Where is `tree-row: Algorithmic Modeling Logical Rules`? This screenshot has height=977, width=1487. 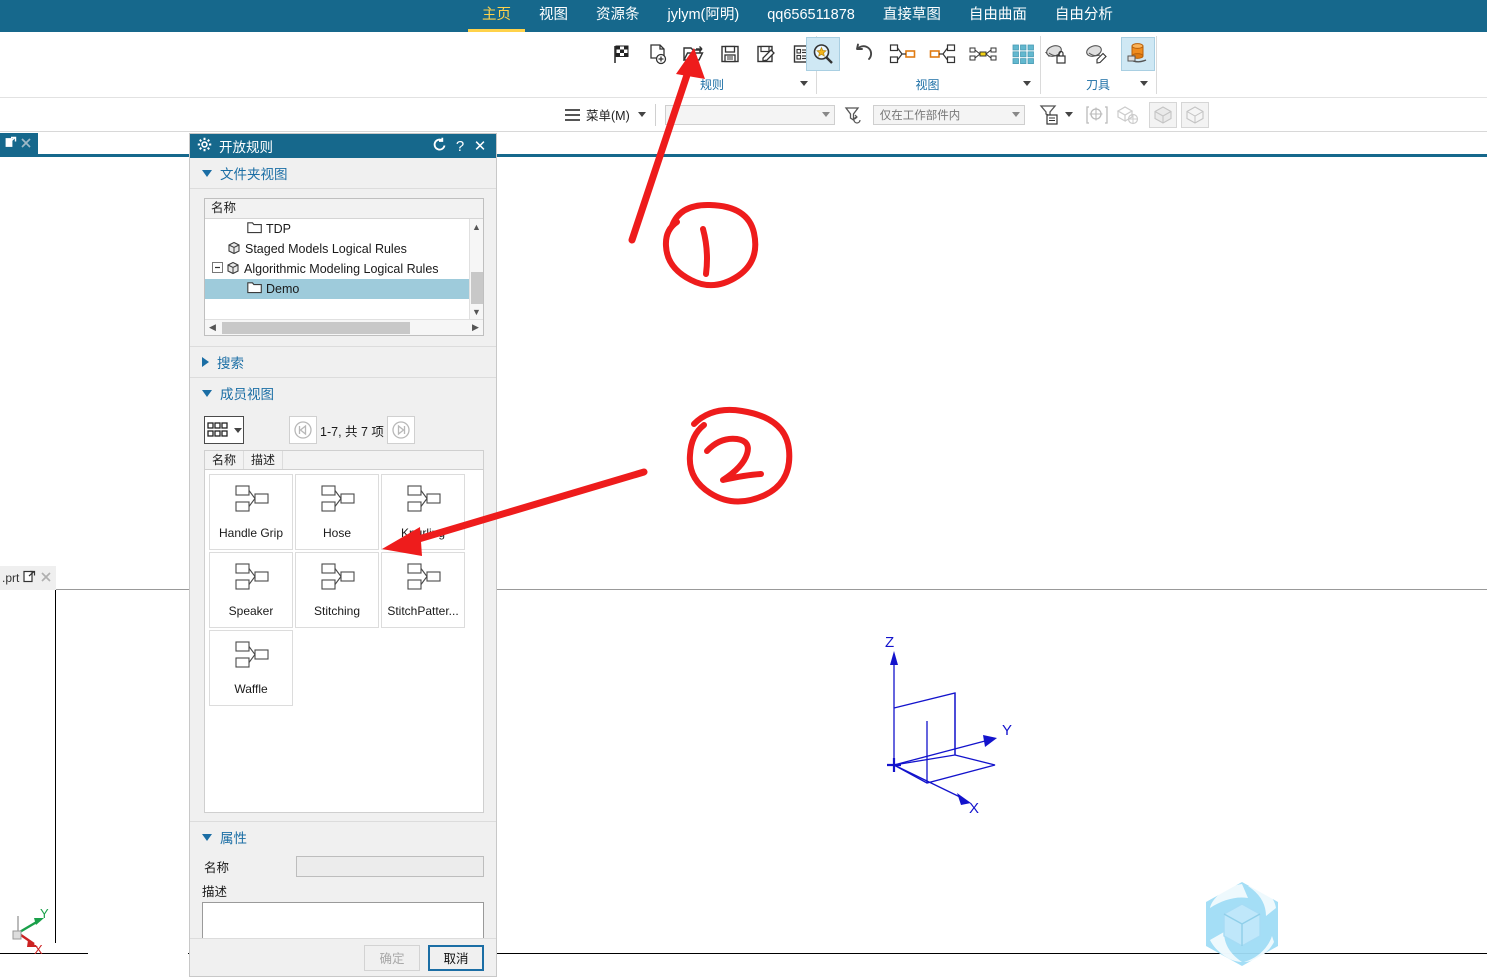
tree-row: Algorithmic Modeling Logical Rules is located at coordinates (337, 269).